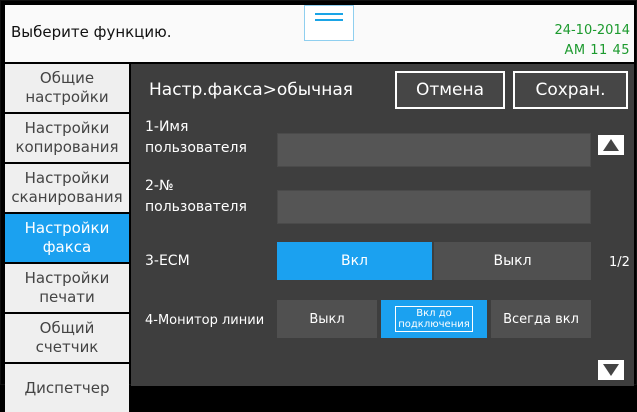 This screenshot has height=412, width=637. What do you see at coordinates (67, 138) in the screenshot?
I see `sidebar-item-copy: Настройки копирования` at bounding box center [67, 138].